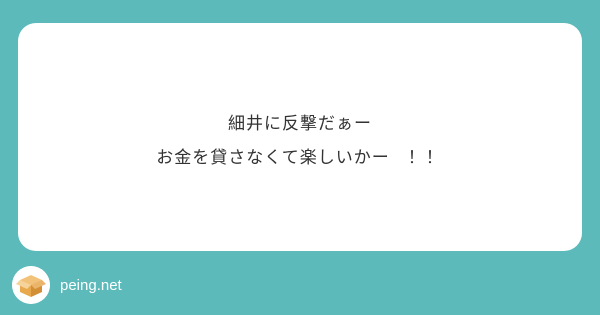  What do you see at coordinates (91, 285) in the screenshot?
I see `site-name: peing.net` at bounding box center [91, 285].